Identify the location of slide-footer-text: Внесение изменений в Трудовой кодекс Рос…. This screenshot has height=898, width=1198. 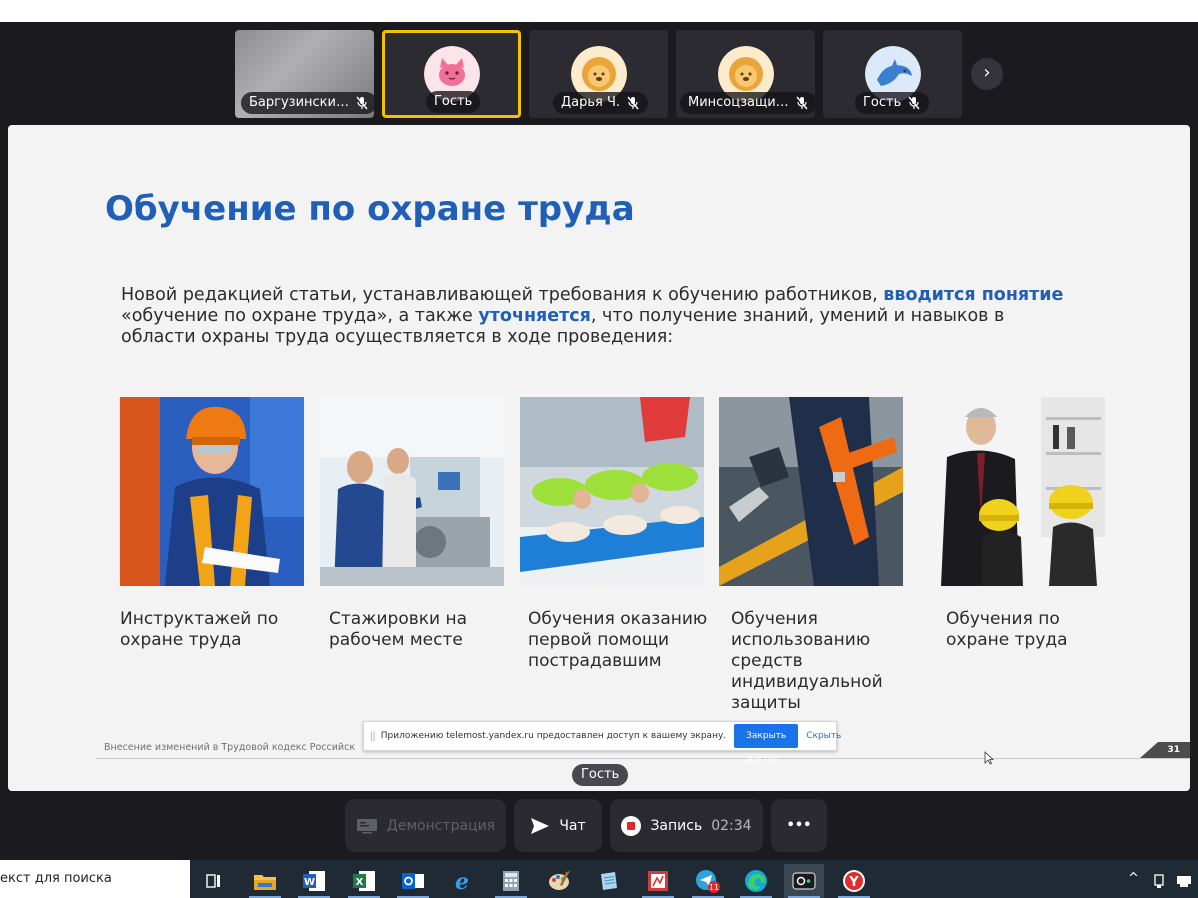
(230, 747).